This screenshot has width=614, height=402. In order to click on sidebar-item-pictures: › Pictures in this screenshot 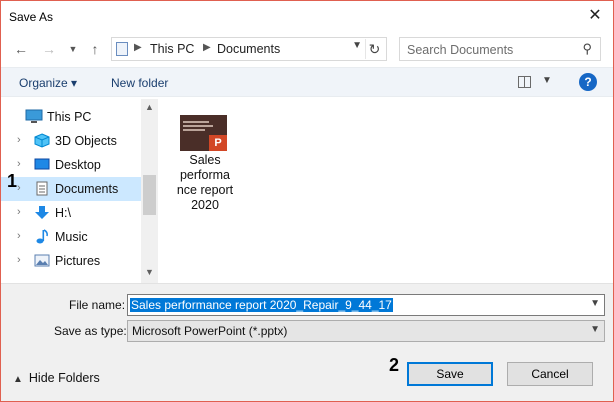, I will do `click(71, 261)`.